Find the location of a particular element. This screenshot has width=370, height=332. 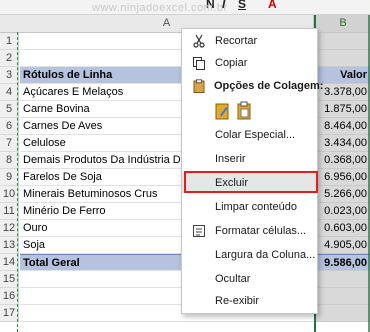

menu-label-opcoes-colagem: Opções de Colagem: is located at coordinates (269, 86).